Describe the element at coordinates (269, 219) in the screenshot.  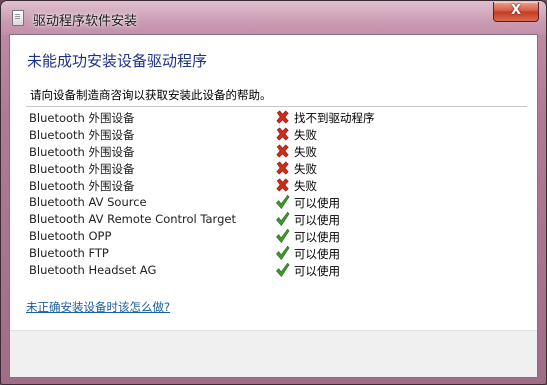
I see `device-row: Bluetooth AV Remote Control Target 可以使用` at that location.